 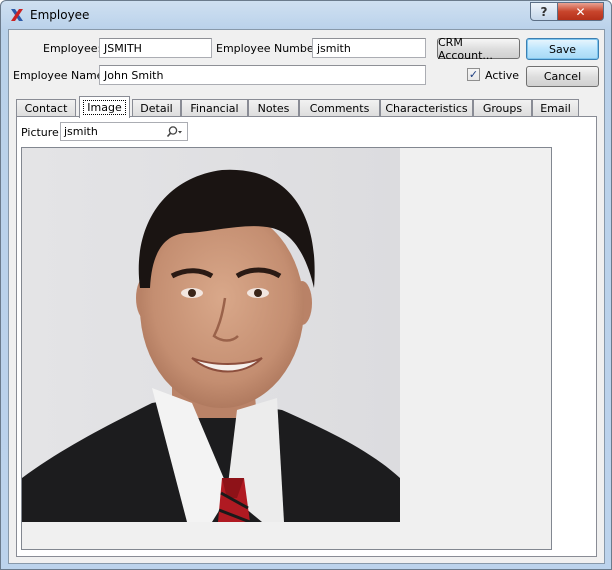 I want to click on active-checkbox: ✓, so click(x=473, y=74).